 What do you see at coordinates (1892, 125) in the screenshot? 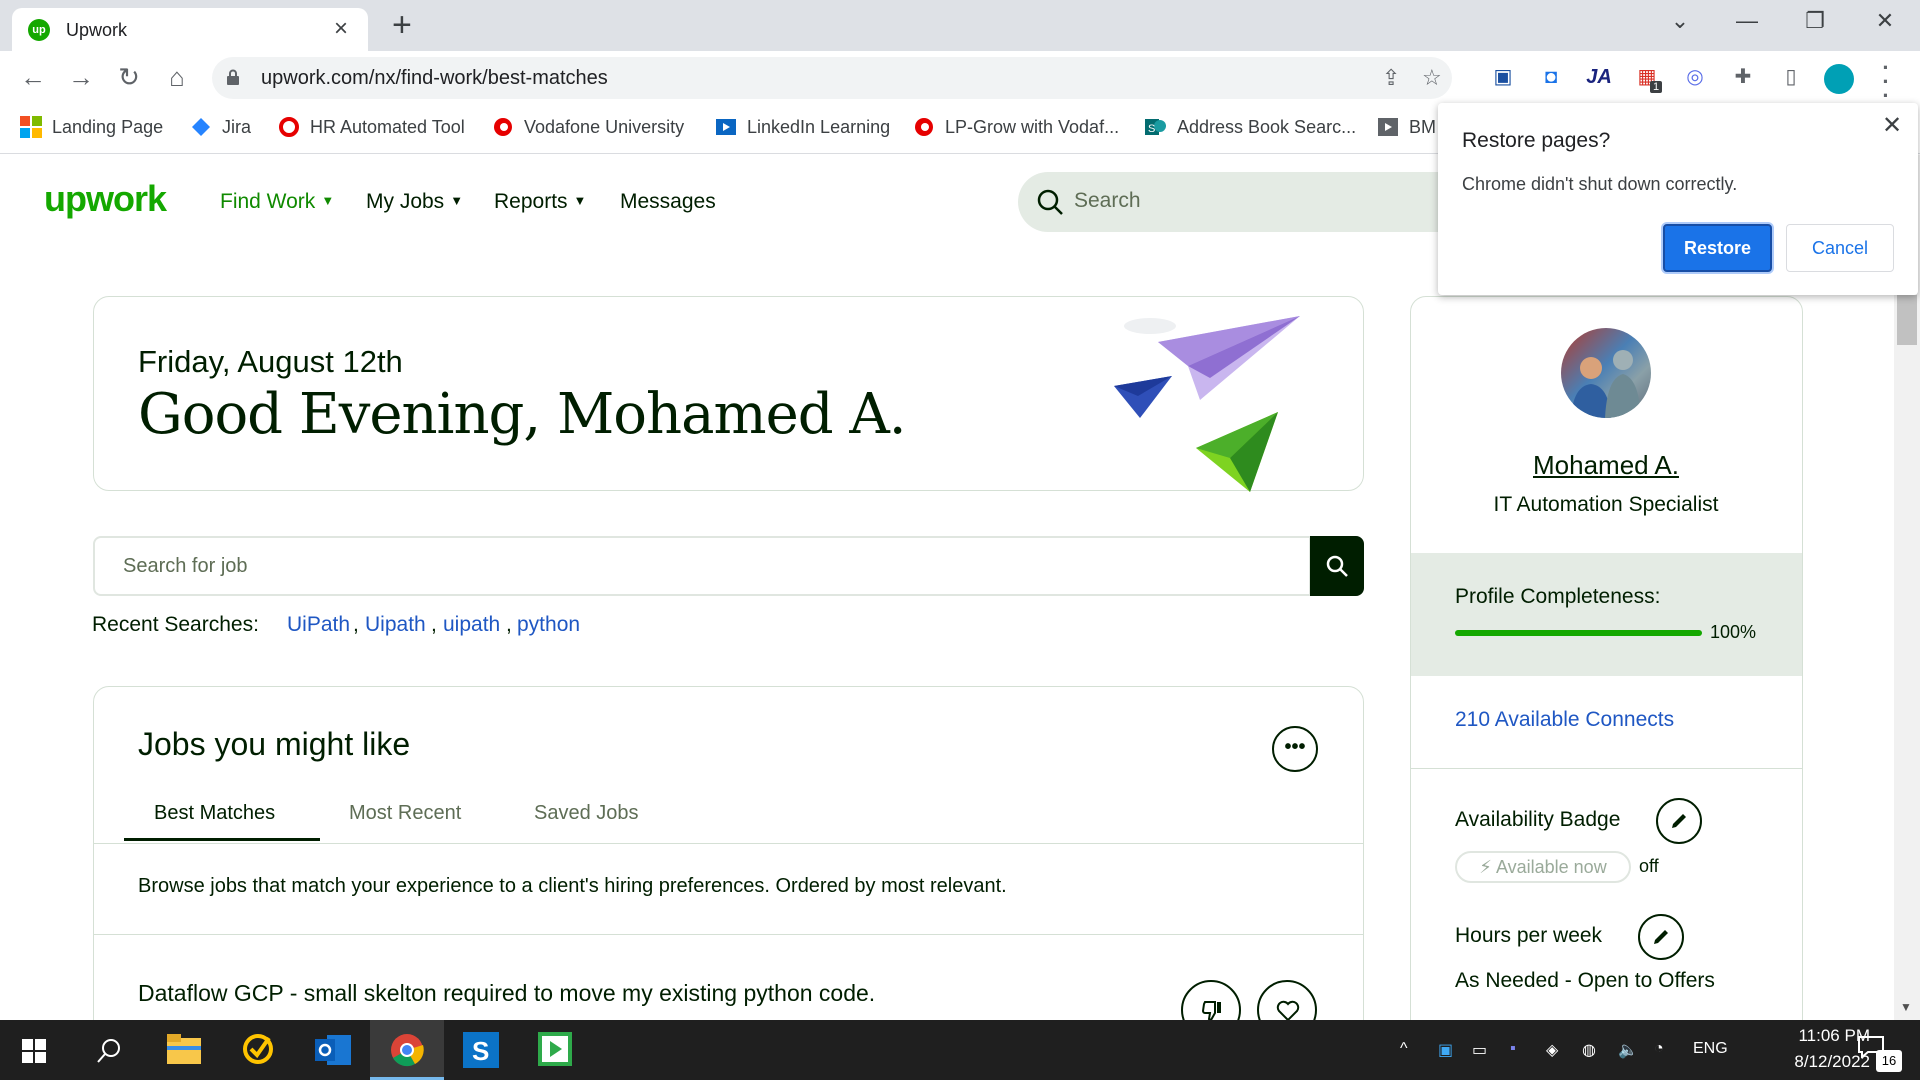
I see `dialog-close-icon: ✕` at bounding box center [1892, 125].